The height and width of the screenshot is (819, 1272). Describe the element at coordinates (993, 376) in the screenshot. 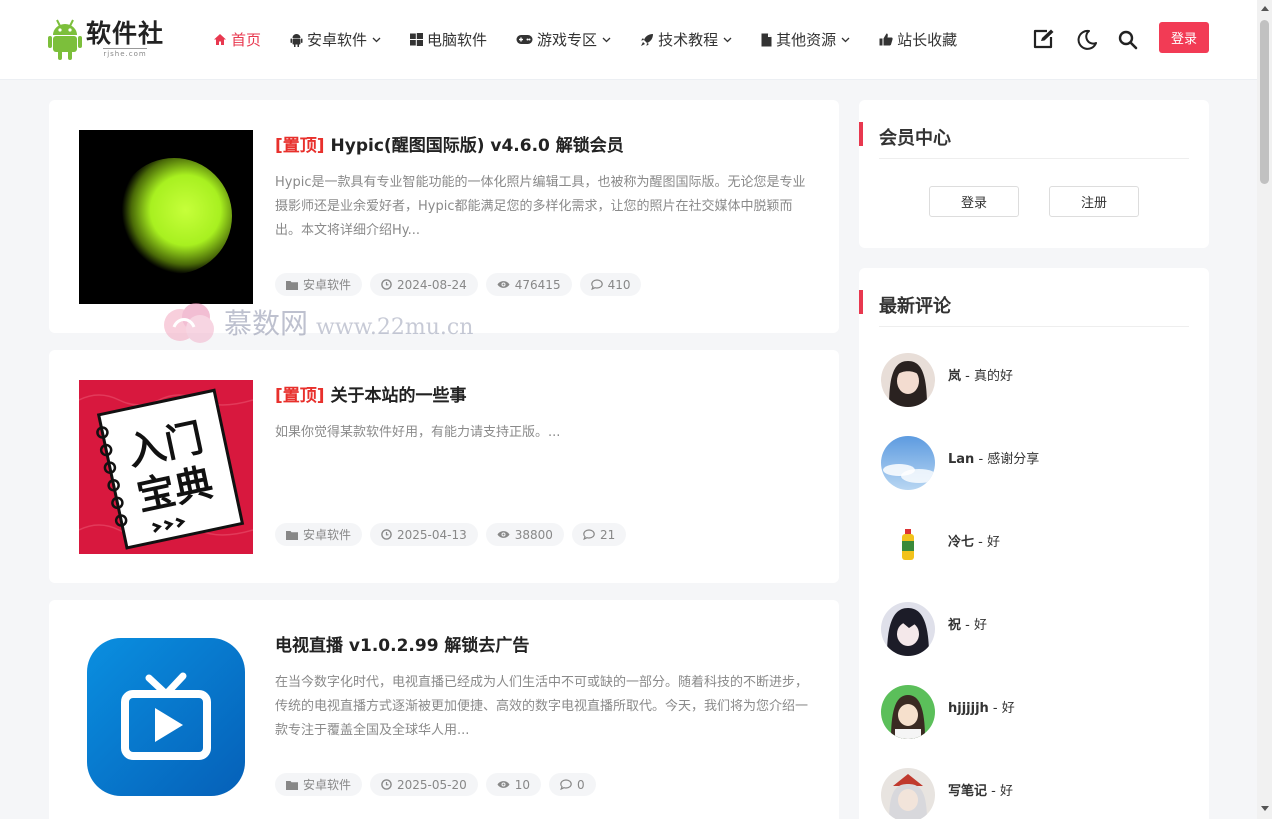

I see `comment-content: 真的好` at that location.